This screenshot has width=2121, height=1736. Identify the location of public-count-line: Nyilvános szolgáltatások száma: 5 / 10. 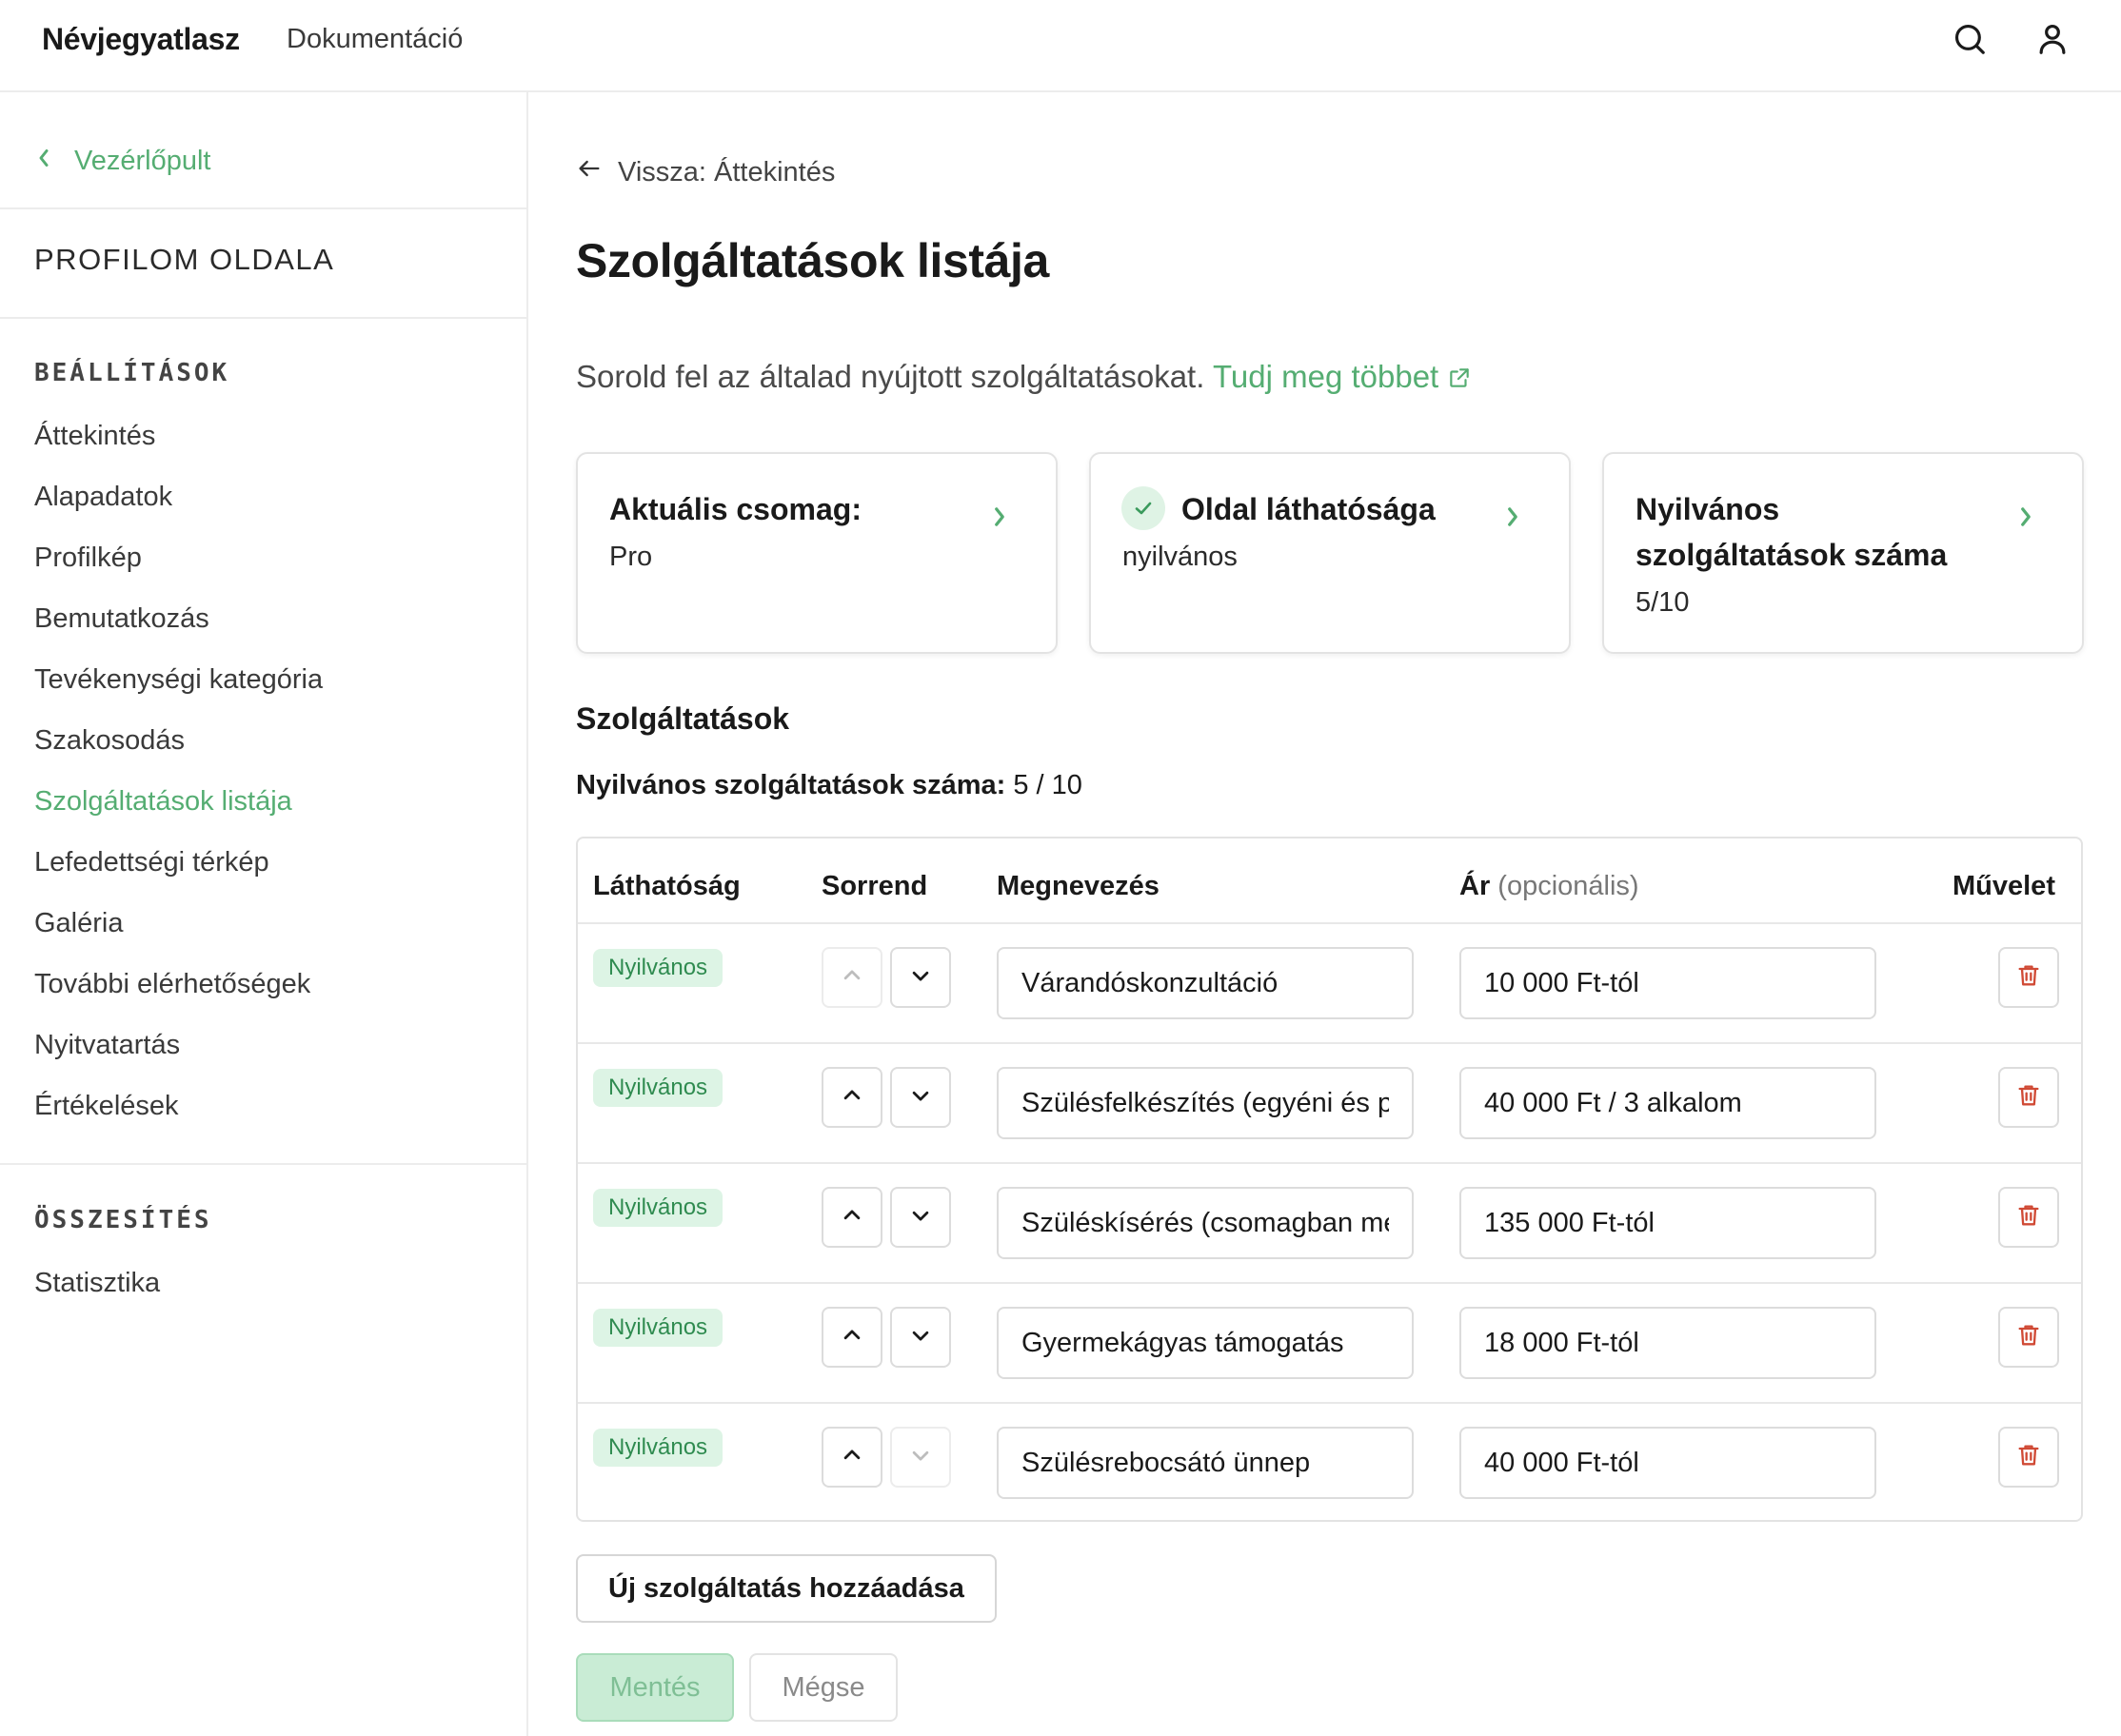
(829, 785).